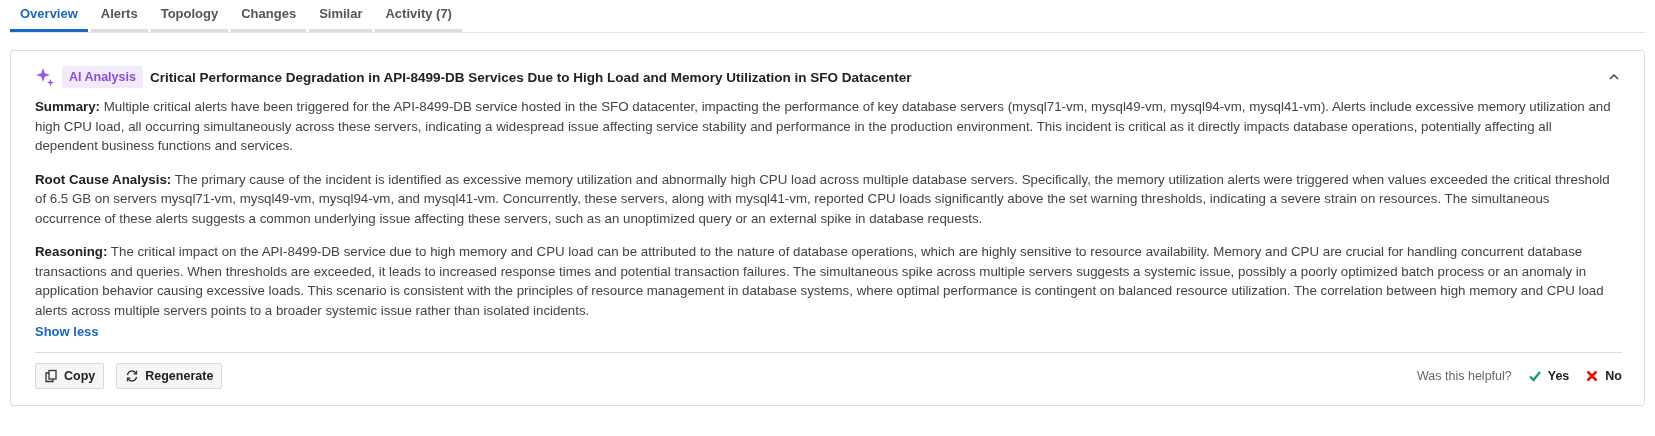 The width and height of the screenshot is (1655, 436). Describe the element at coordinates (418, 19) in the screenshot. I see `tab: Activity (7)` at that location.